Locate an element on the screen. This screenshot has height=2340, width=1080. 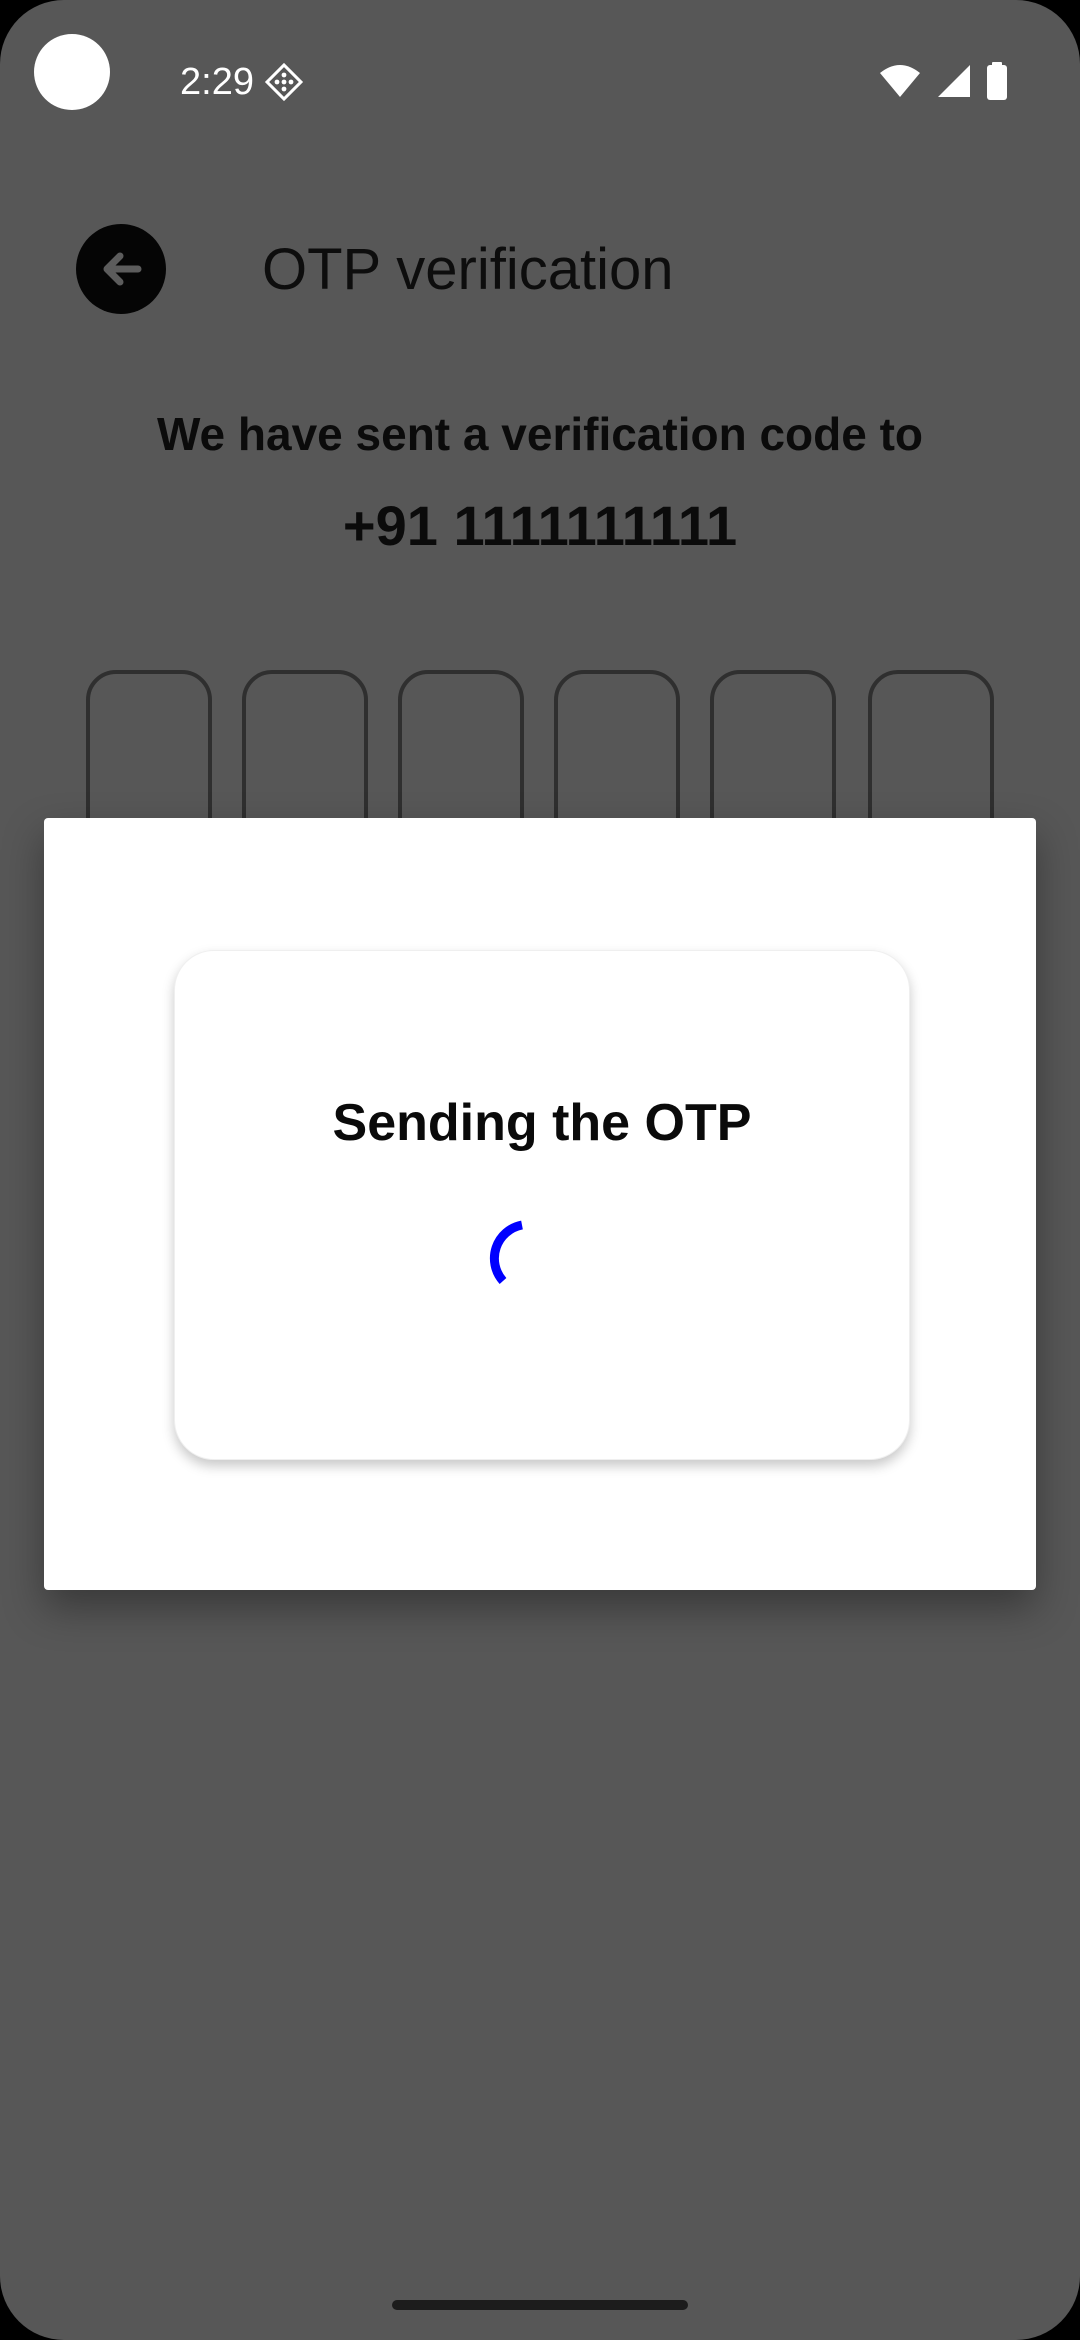
gesture-nav-handle is located at coordinates (540, 2305).